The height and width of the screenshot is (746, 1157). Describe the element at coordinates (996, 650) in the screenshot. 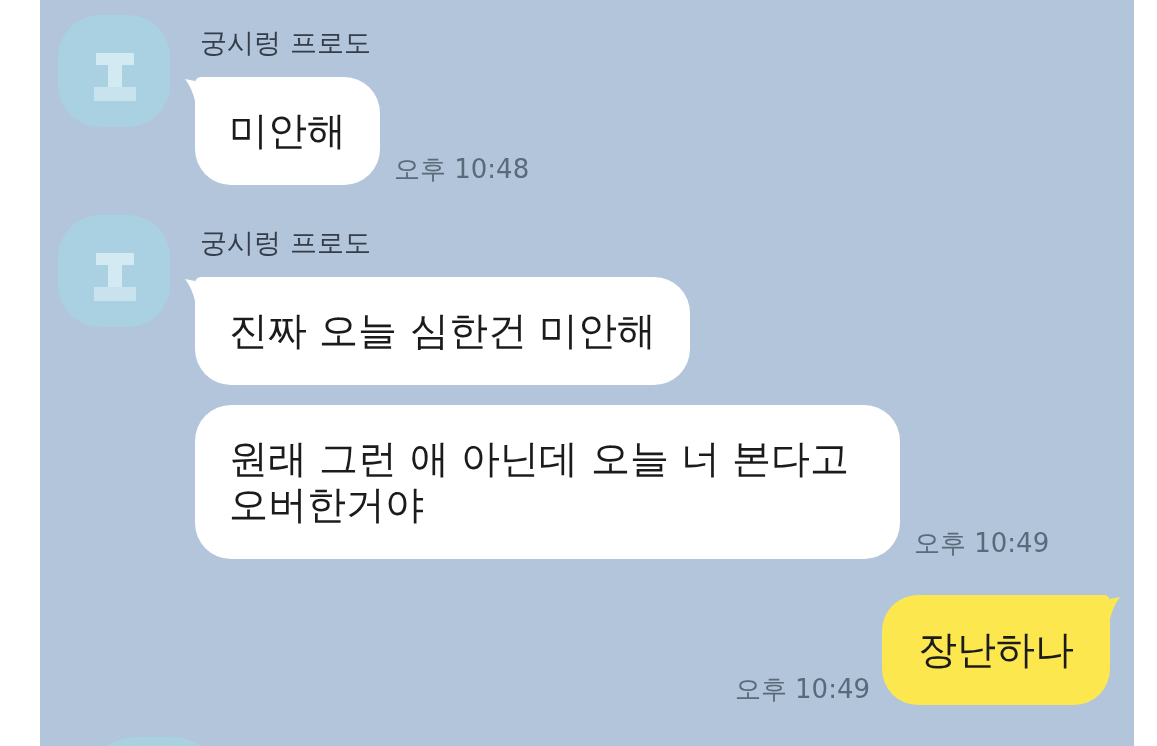

I see `message-bubble: 장난하나` at that location.